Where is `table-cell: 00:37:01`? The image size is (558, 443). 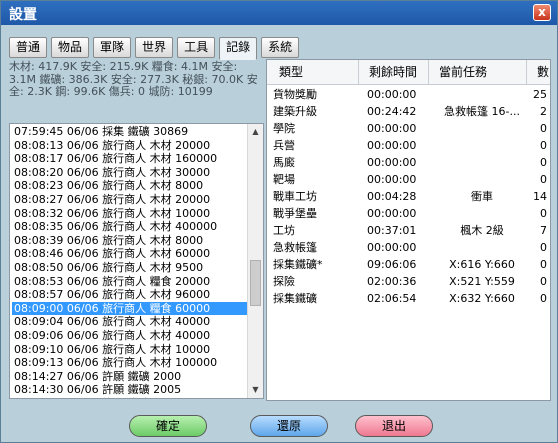 table-cell: 00:37:01 is located at coordinates (392, 230).